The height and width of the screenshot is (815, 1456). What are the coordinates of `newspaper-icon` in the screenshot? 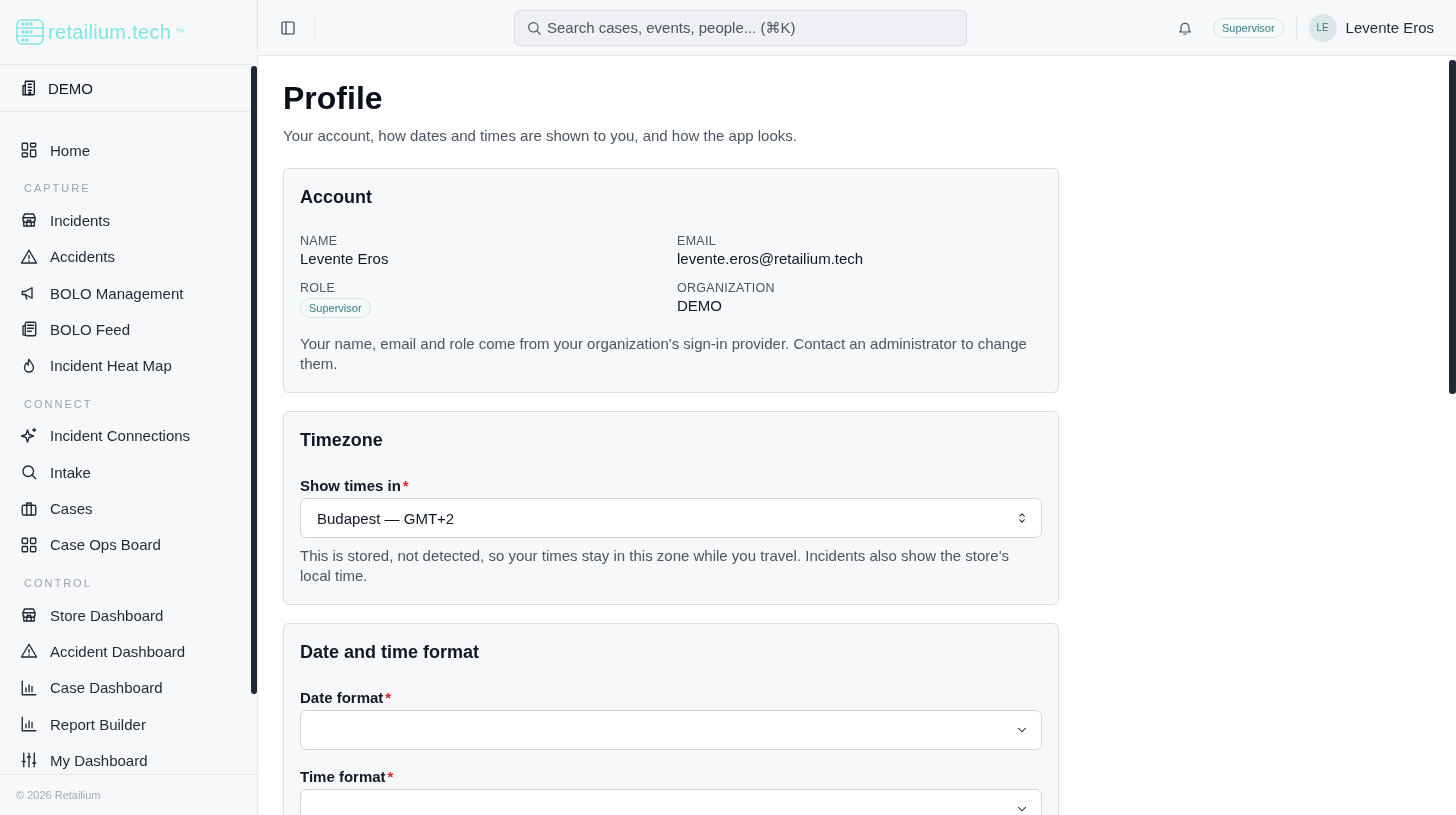 It's located at (29, 329).